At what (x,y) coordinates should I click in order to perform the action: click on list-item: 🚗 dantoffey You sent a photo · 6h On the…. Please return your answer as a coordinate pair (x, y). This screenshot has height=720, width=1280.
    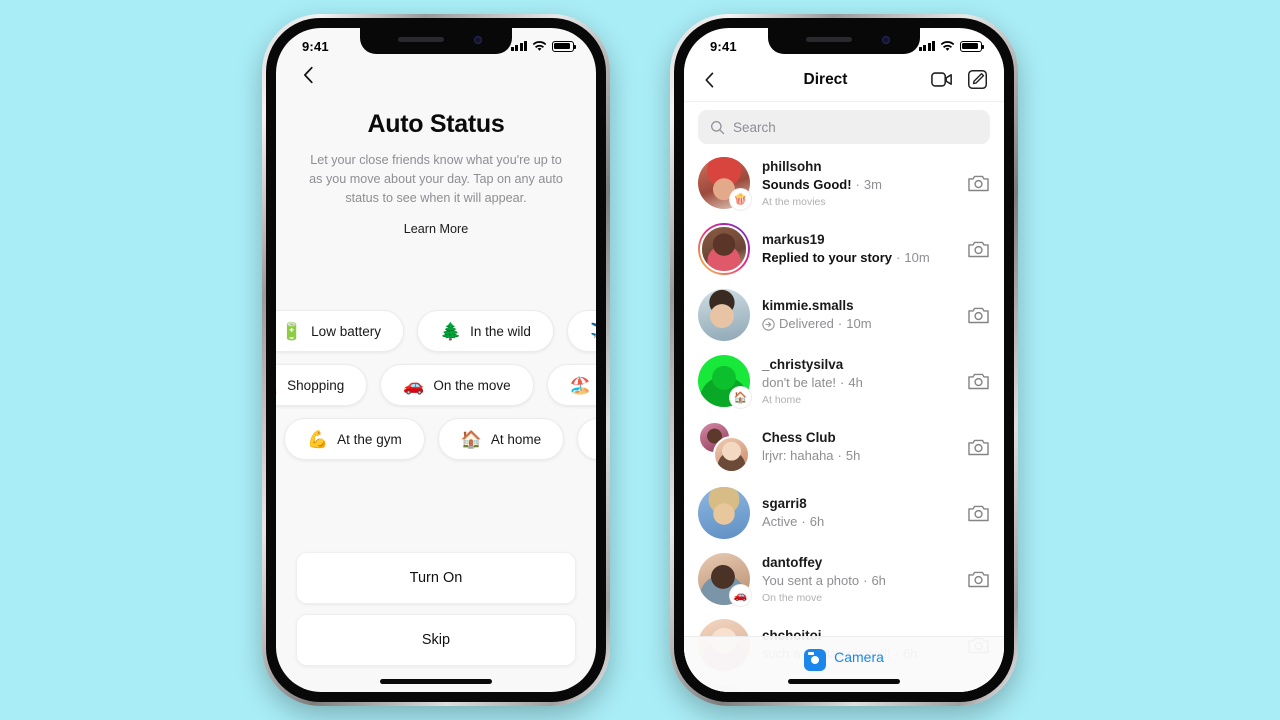
    Looking at the image, I should click on (844, 579).